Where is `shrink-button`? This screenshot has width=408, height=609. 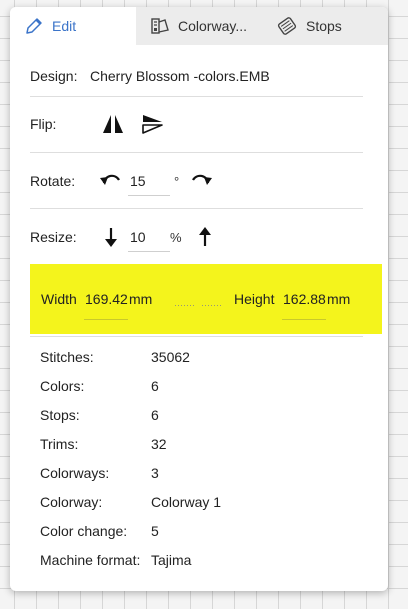 shrink-button is located at coordinates (111, 237).